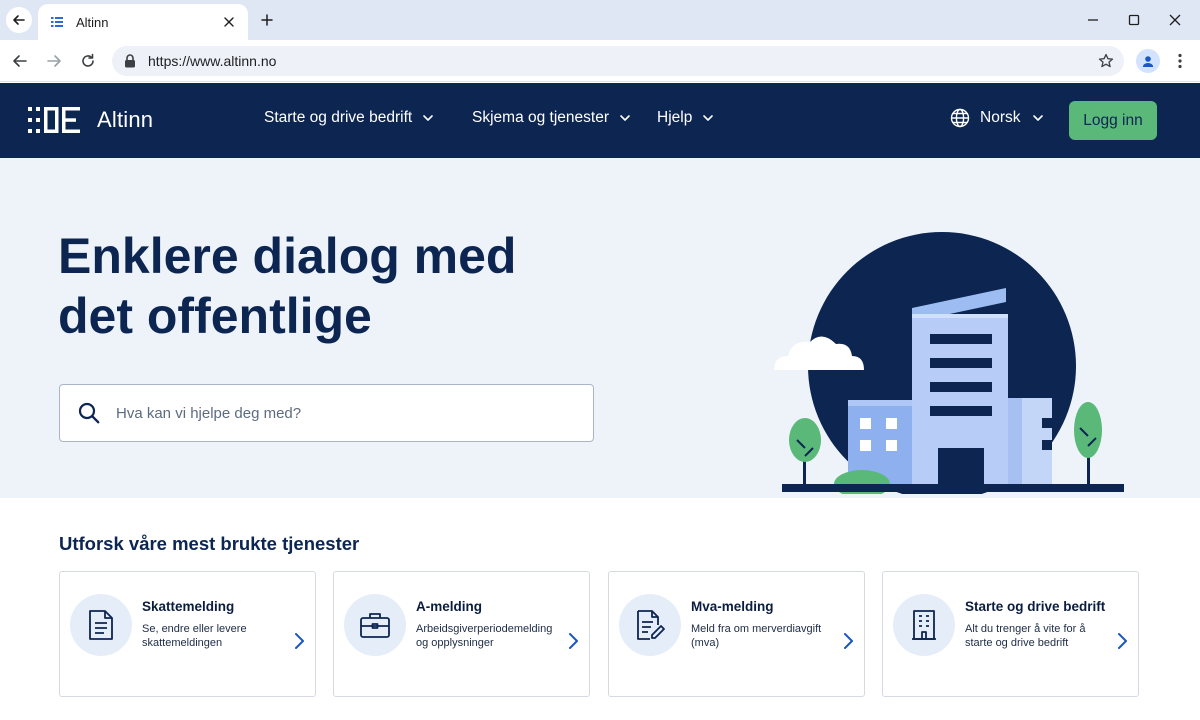 This screenshot has width=1200, height=720. I want to click on star-icon, so click(1106, 61).